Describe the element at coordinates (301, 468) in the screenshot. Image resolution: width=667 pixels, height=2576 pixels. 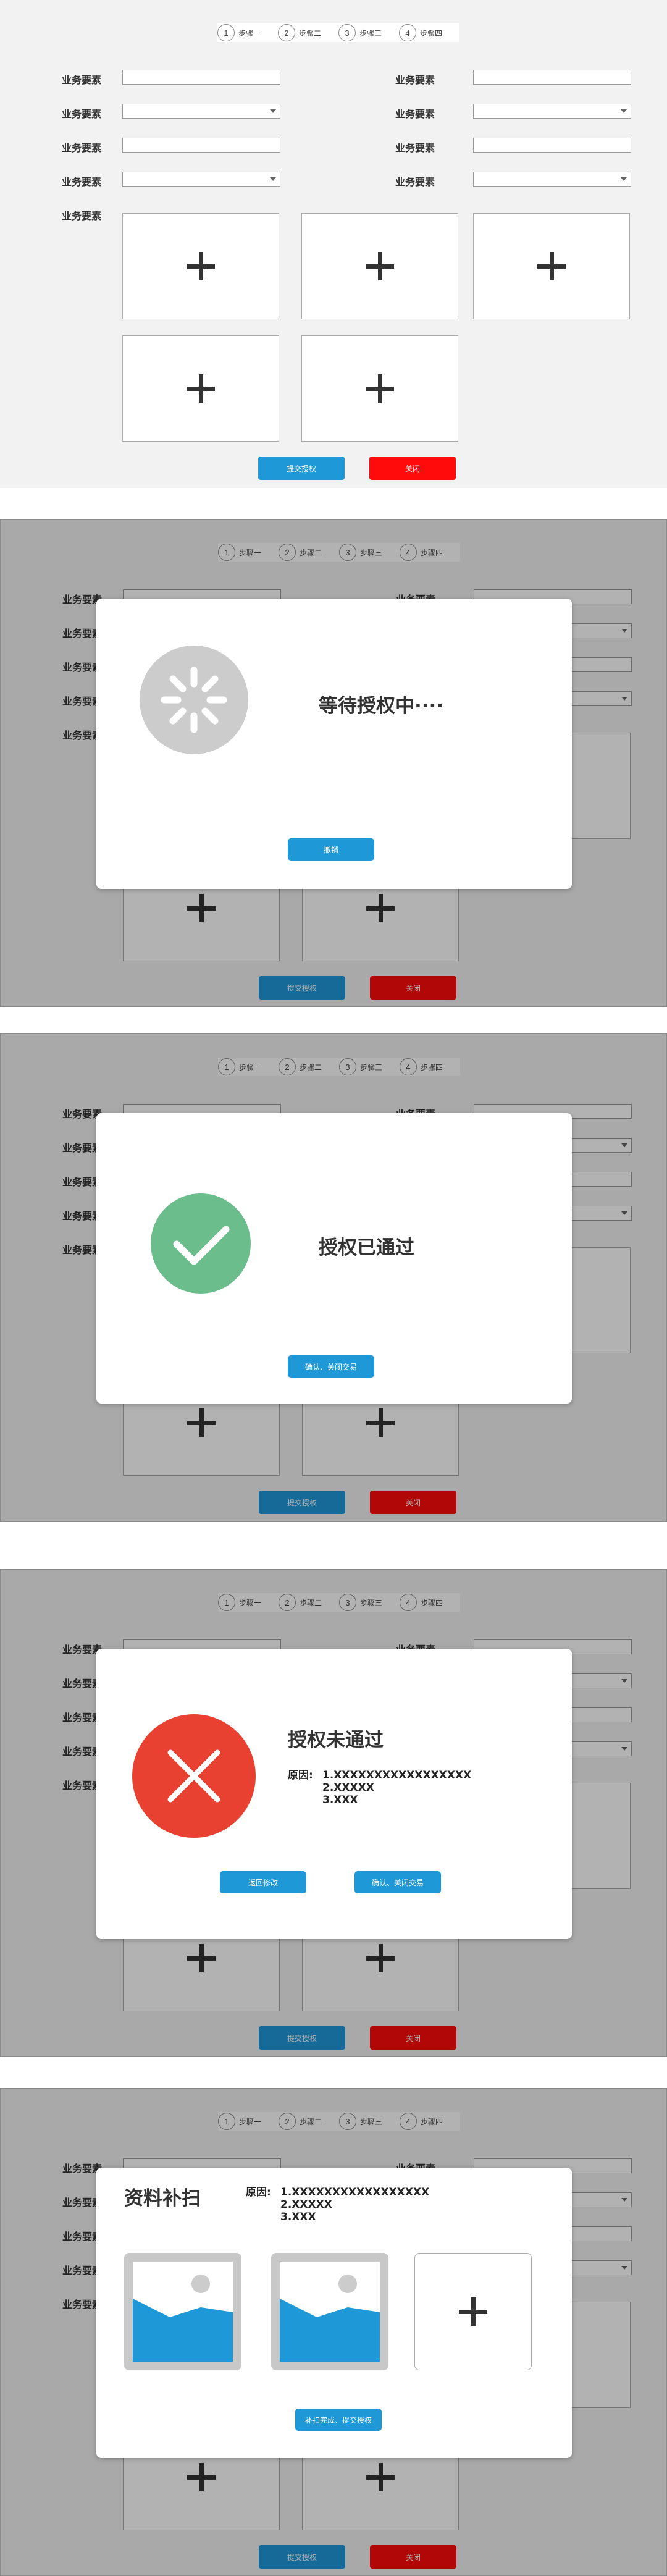
I see `submit-authorization-button: 提交授权` at that location.